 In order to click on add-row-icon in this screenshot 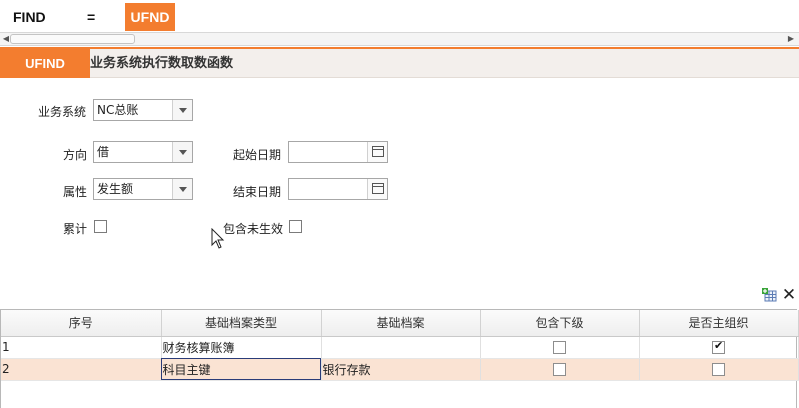, I will do `click(769, 295)`.